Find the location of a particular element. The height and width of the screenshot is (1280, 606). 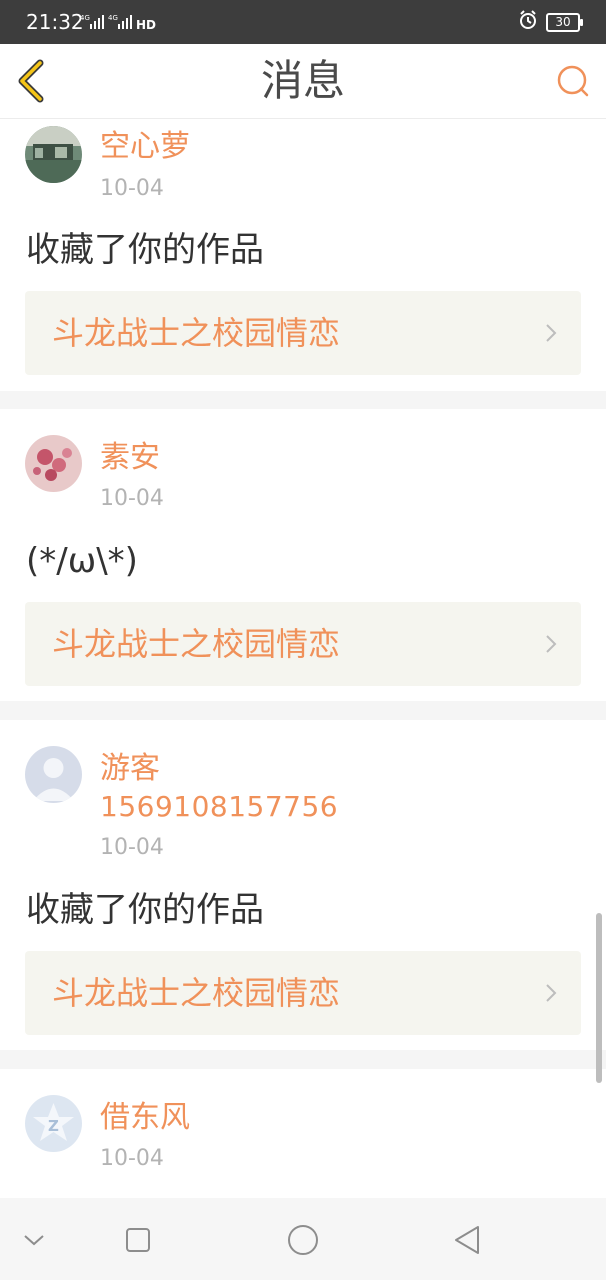

svg-text: Z is located at coordinates (53, 1126).